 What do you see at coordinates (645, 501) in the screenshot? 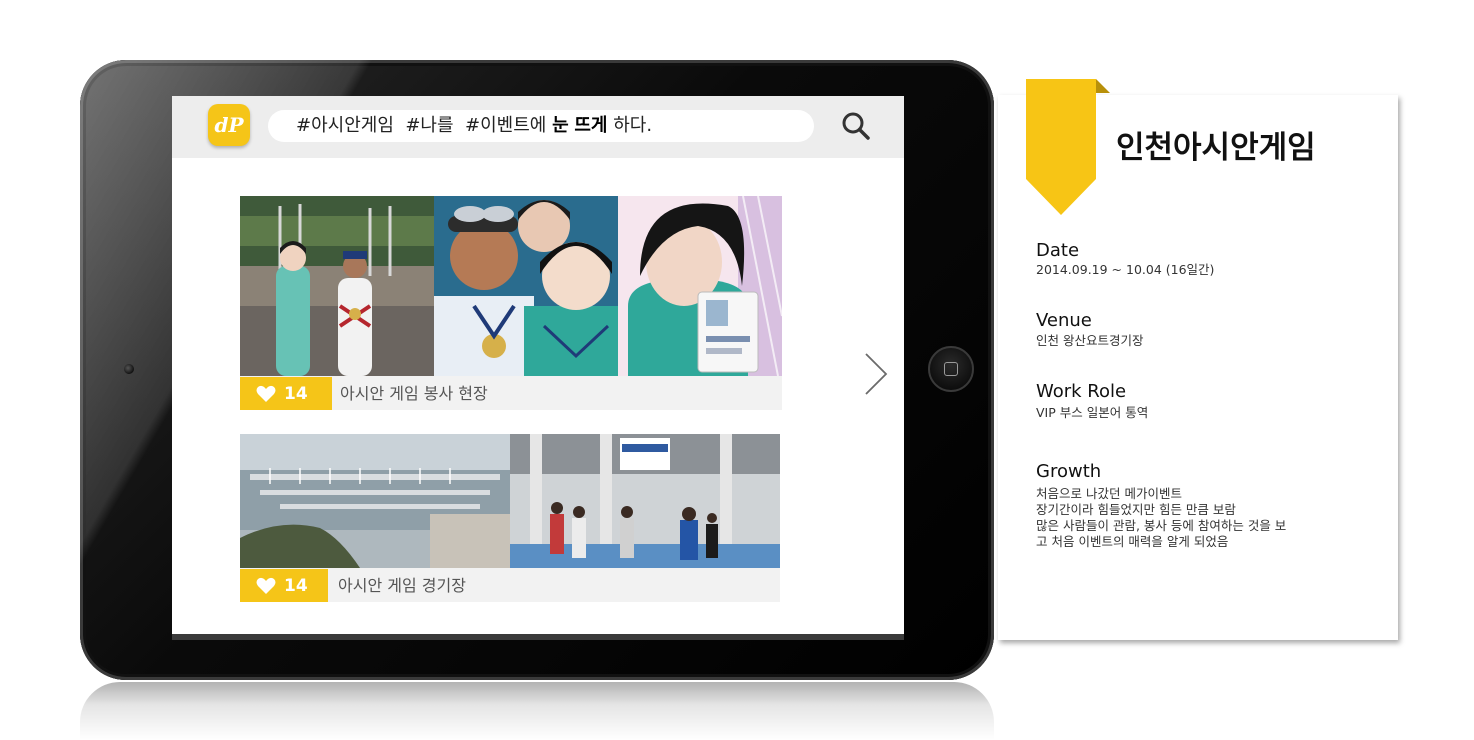
I see `photo-indoor-booth` at bounding box center [645, 501].